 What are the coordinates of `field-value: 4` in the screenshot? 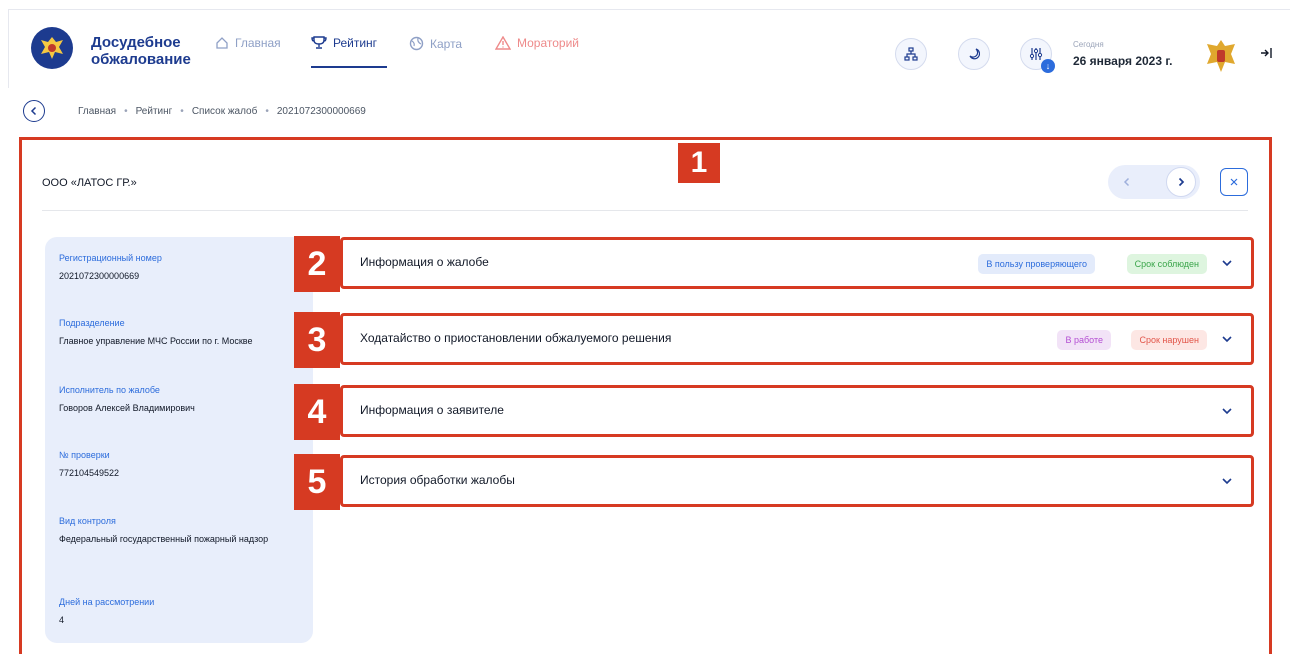 It's located at (62, 620).